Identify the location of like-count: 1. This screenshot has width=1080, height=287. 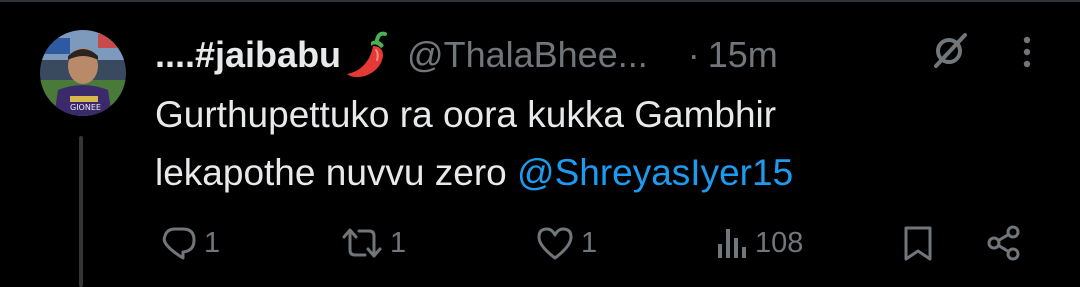
(589, 242).